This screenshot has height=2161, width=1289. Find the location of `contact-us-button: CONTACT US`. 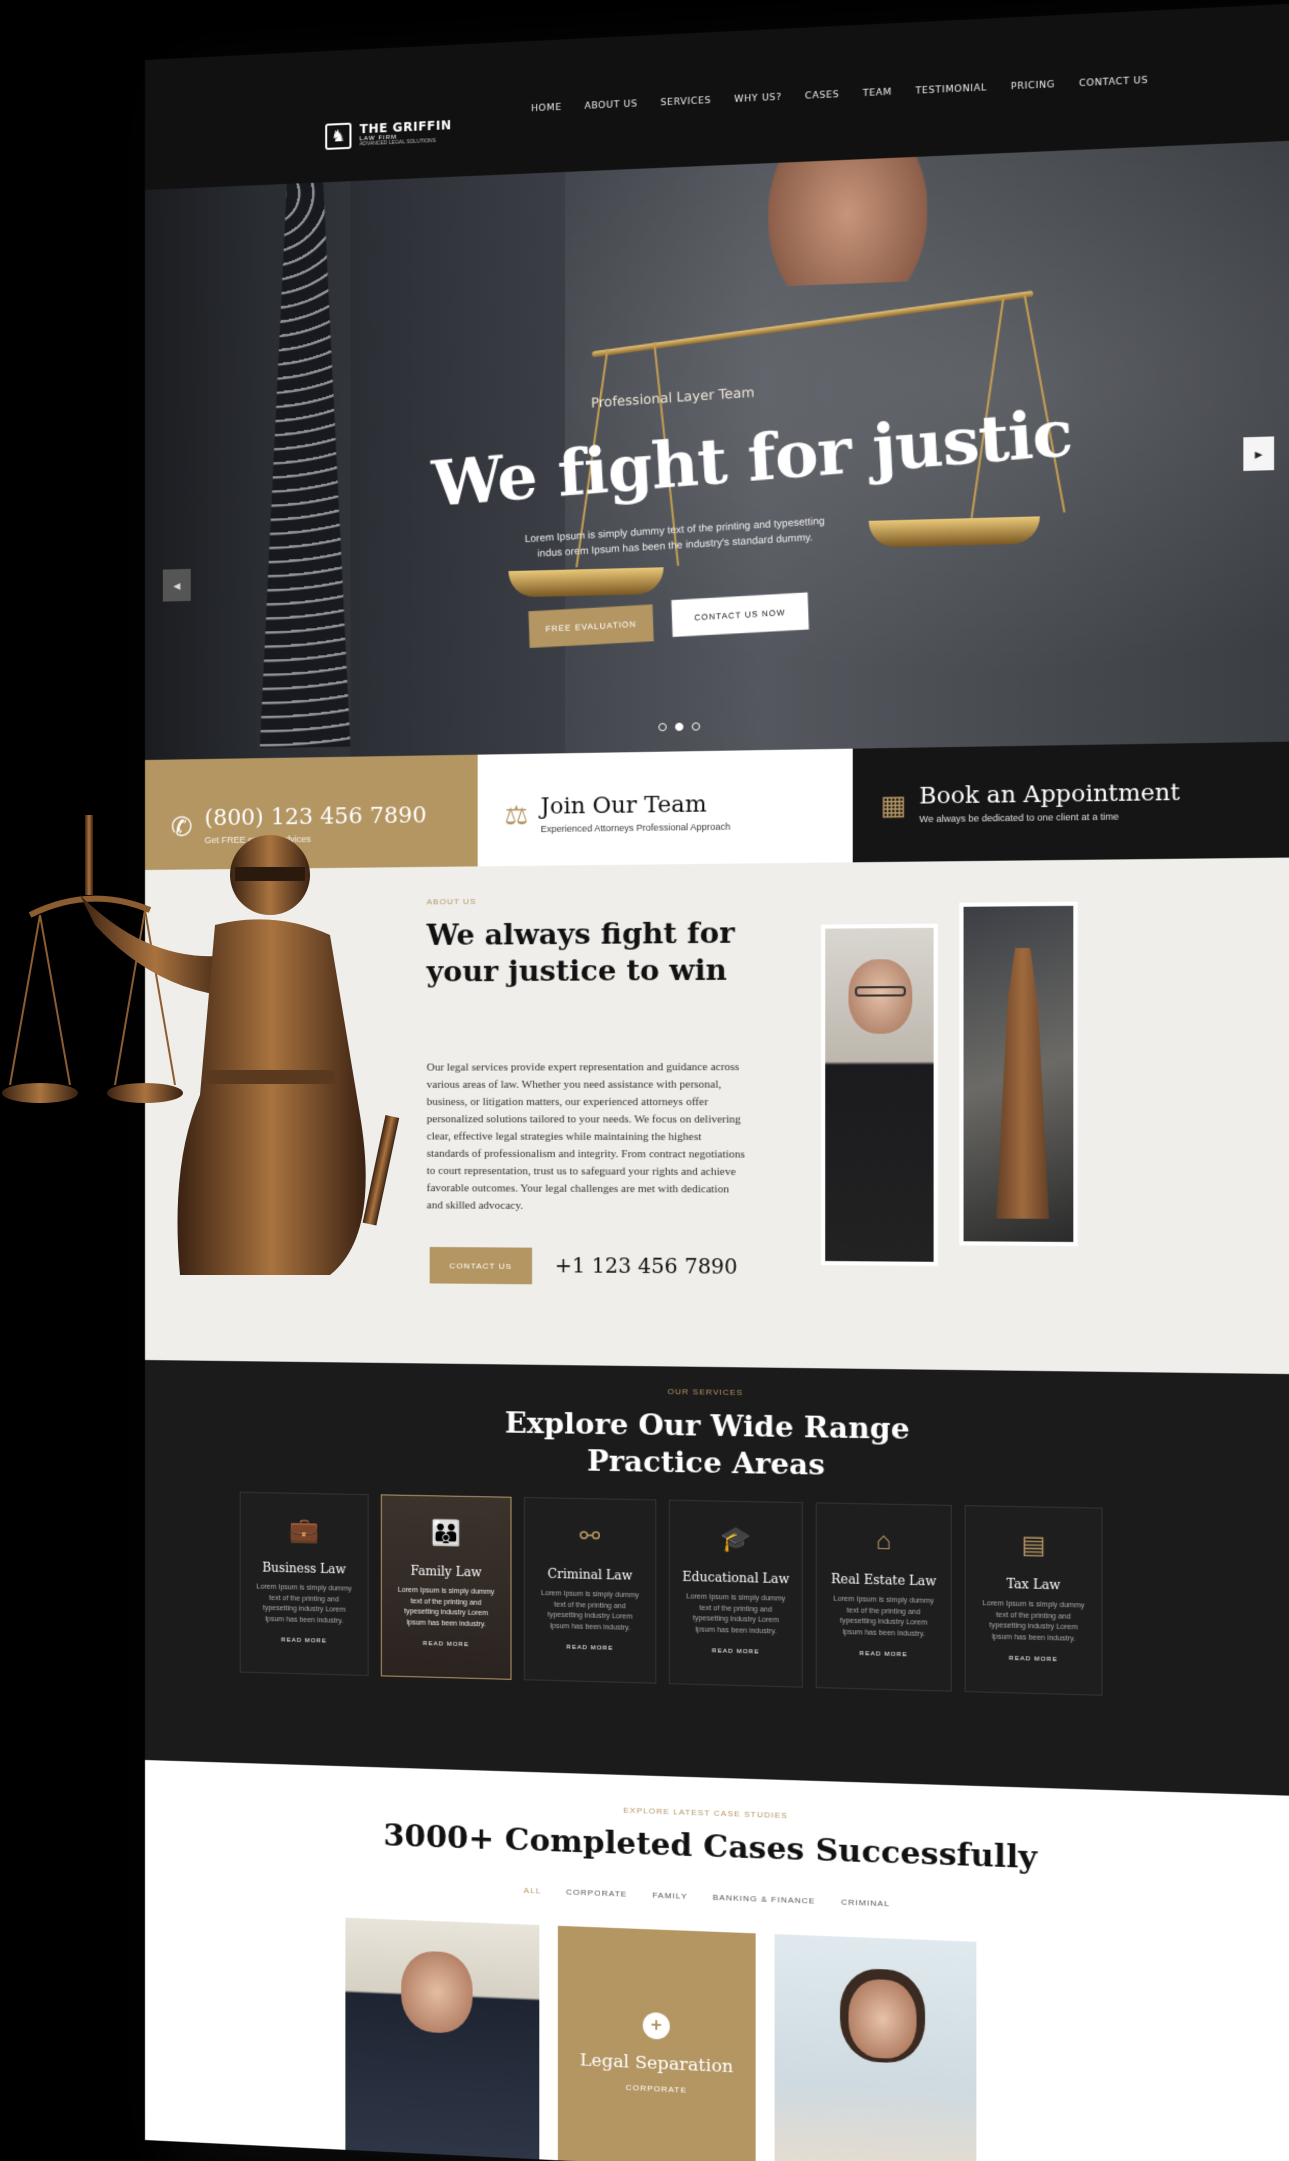

contact-us-button: CONTACT US is located at coordinates (481, 1265).